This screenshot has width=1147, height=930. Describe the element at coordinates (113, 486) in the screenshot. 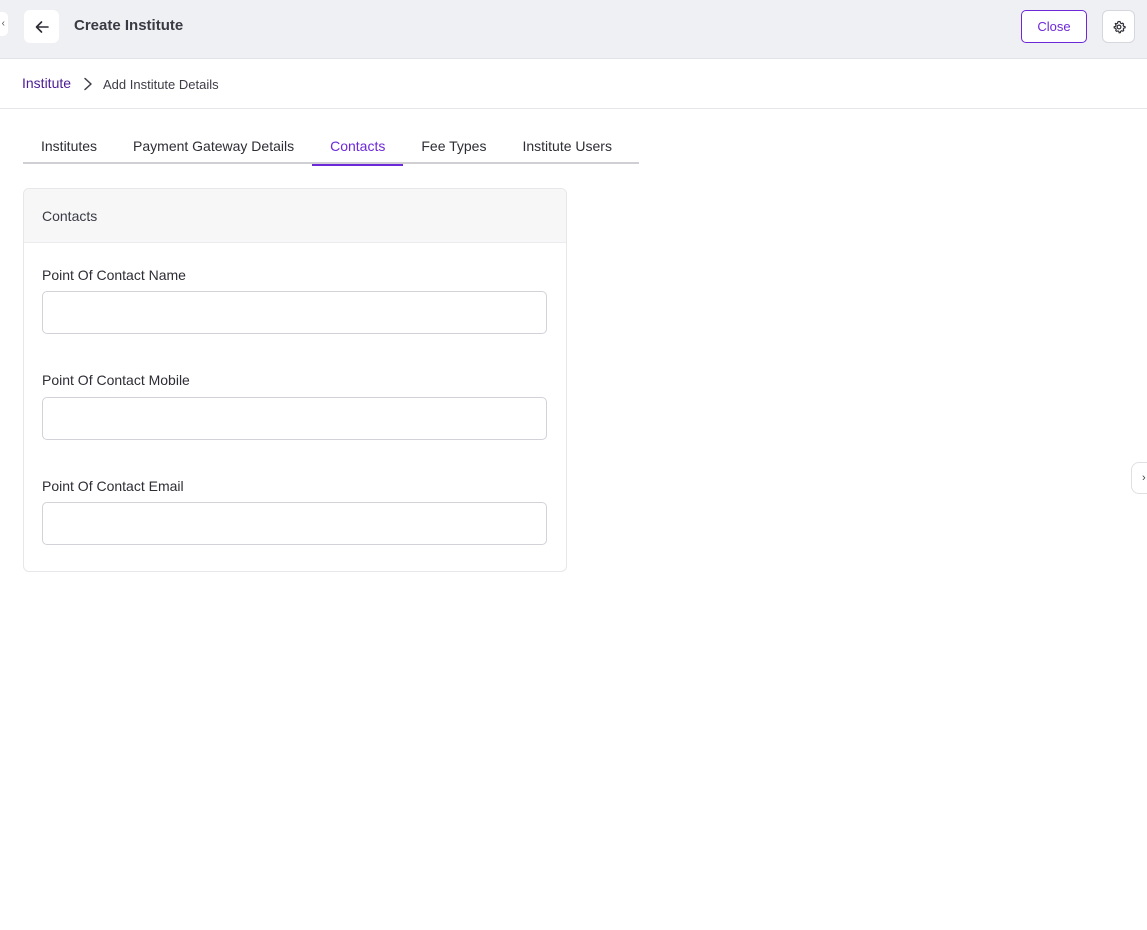

I see `contact-email-label: Point Of Contact Email` at that location.